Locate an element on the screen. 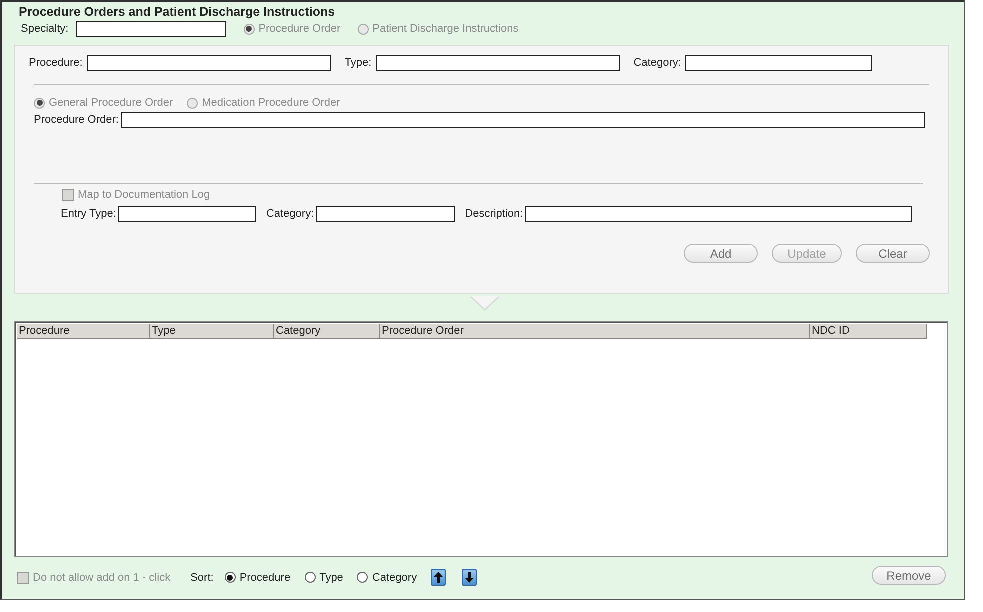 Image resolution: width=983 pixels, height=612 pixels. field-label: Specialty: is located at coordinates (45, 29).